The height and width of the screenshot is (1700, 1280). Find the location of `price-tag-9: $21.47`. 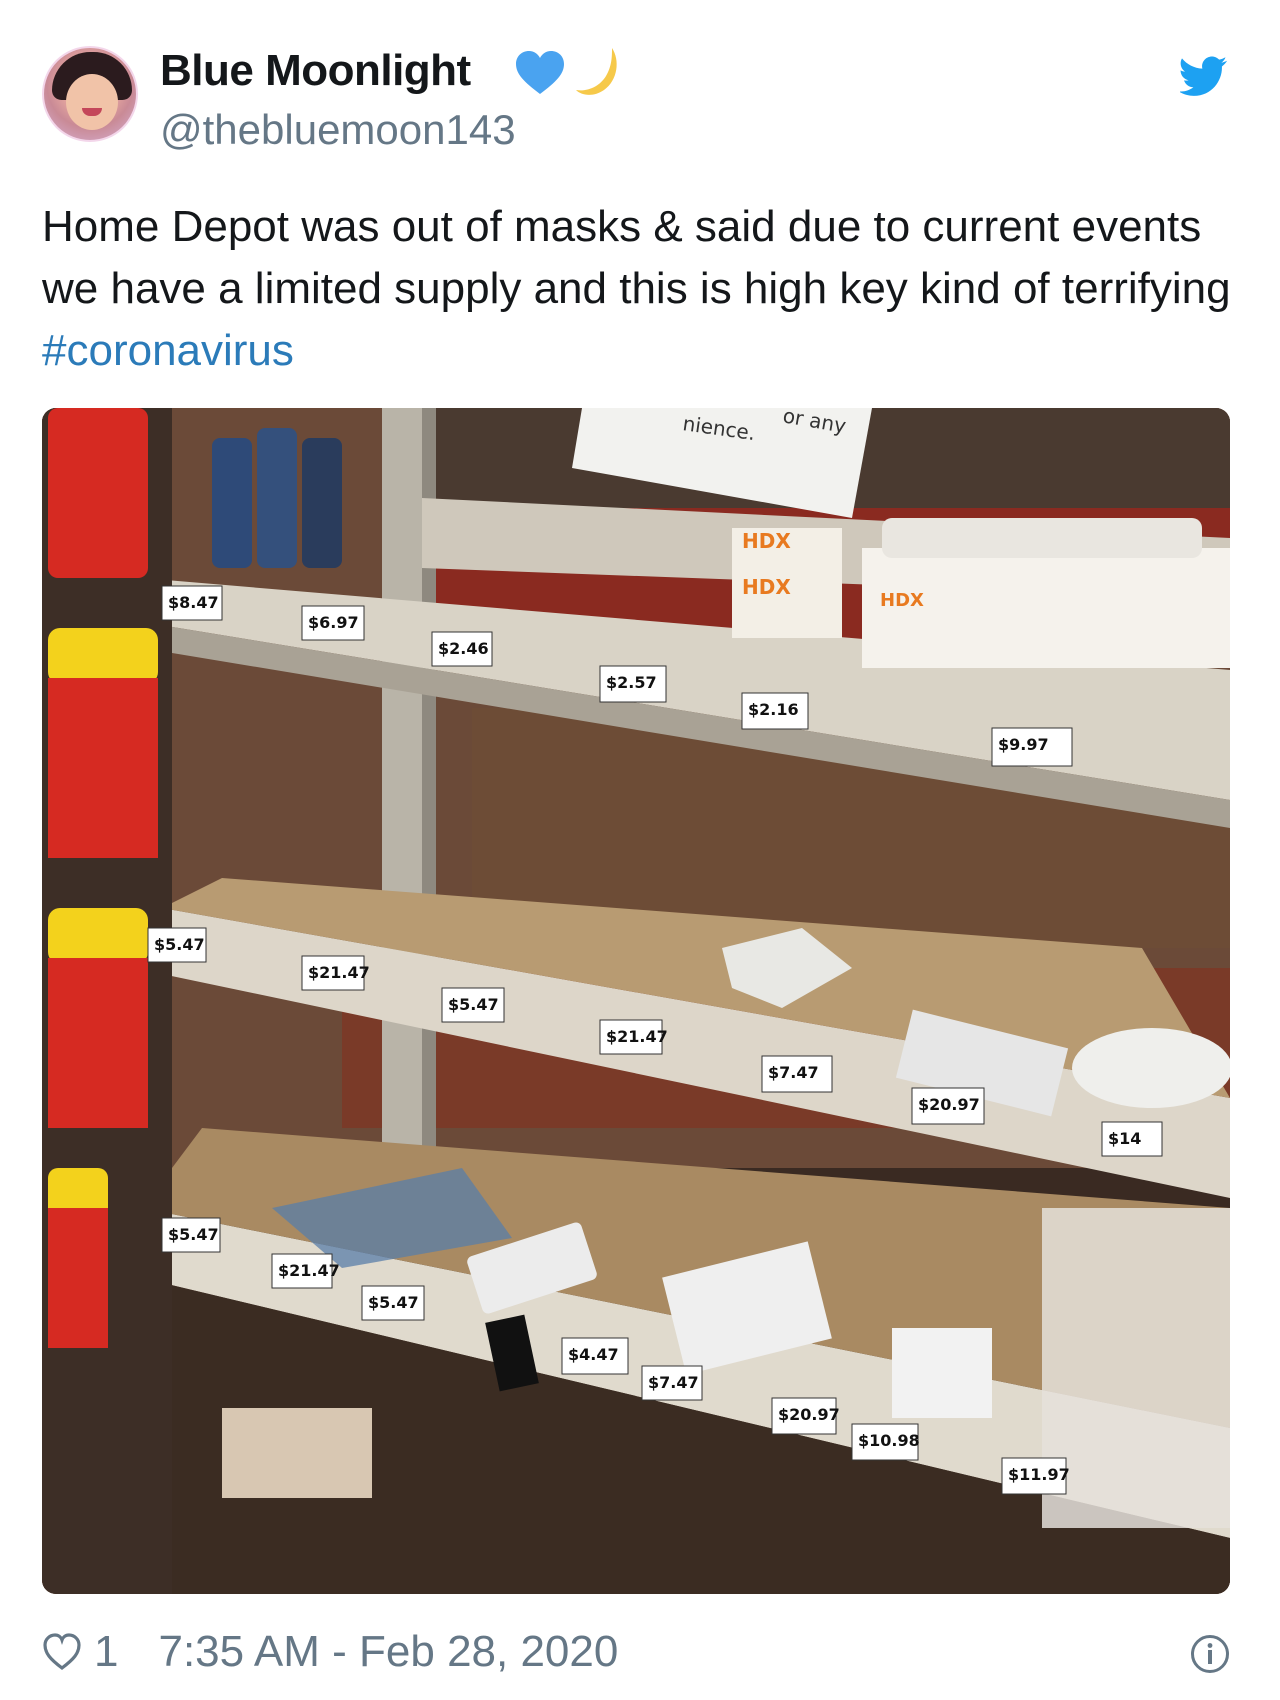

price-tag-9: $21.47 is located at coordinates (637, 1036).